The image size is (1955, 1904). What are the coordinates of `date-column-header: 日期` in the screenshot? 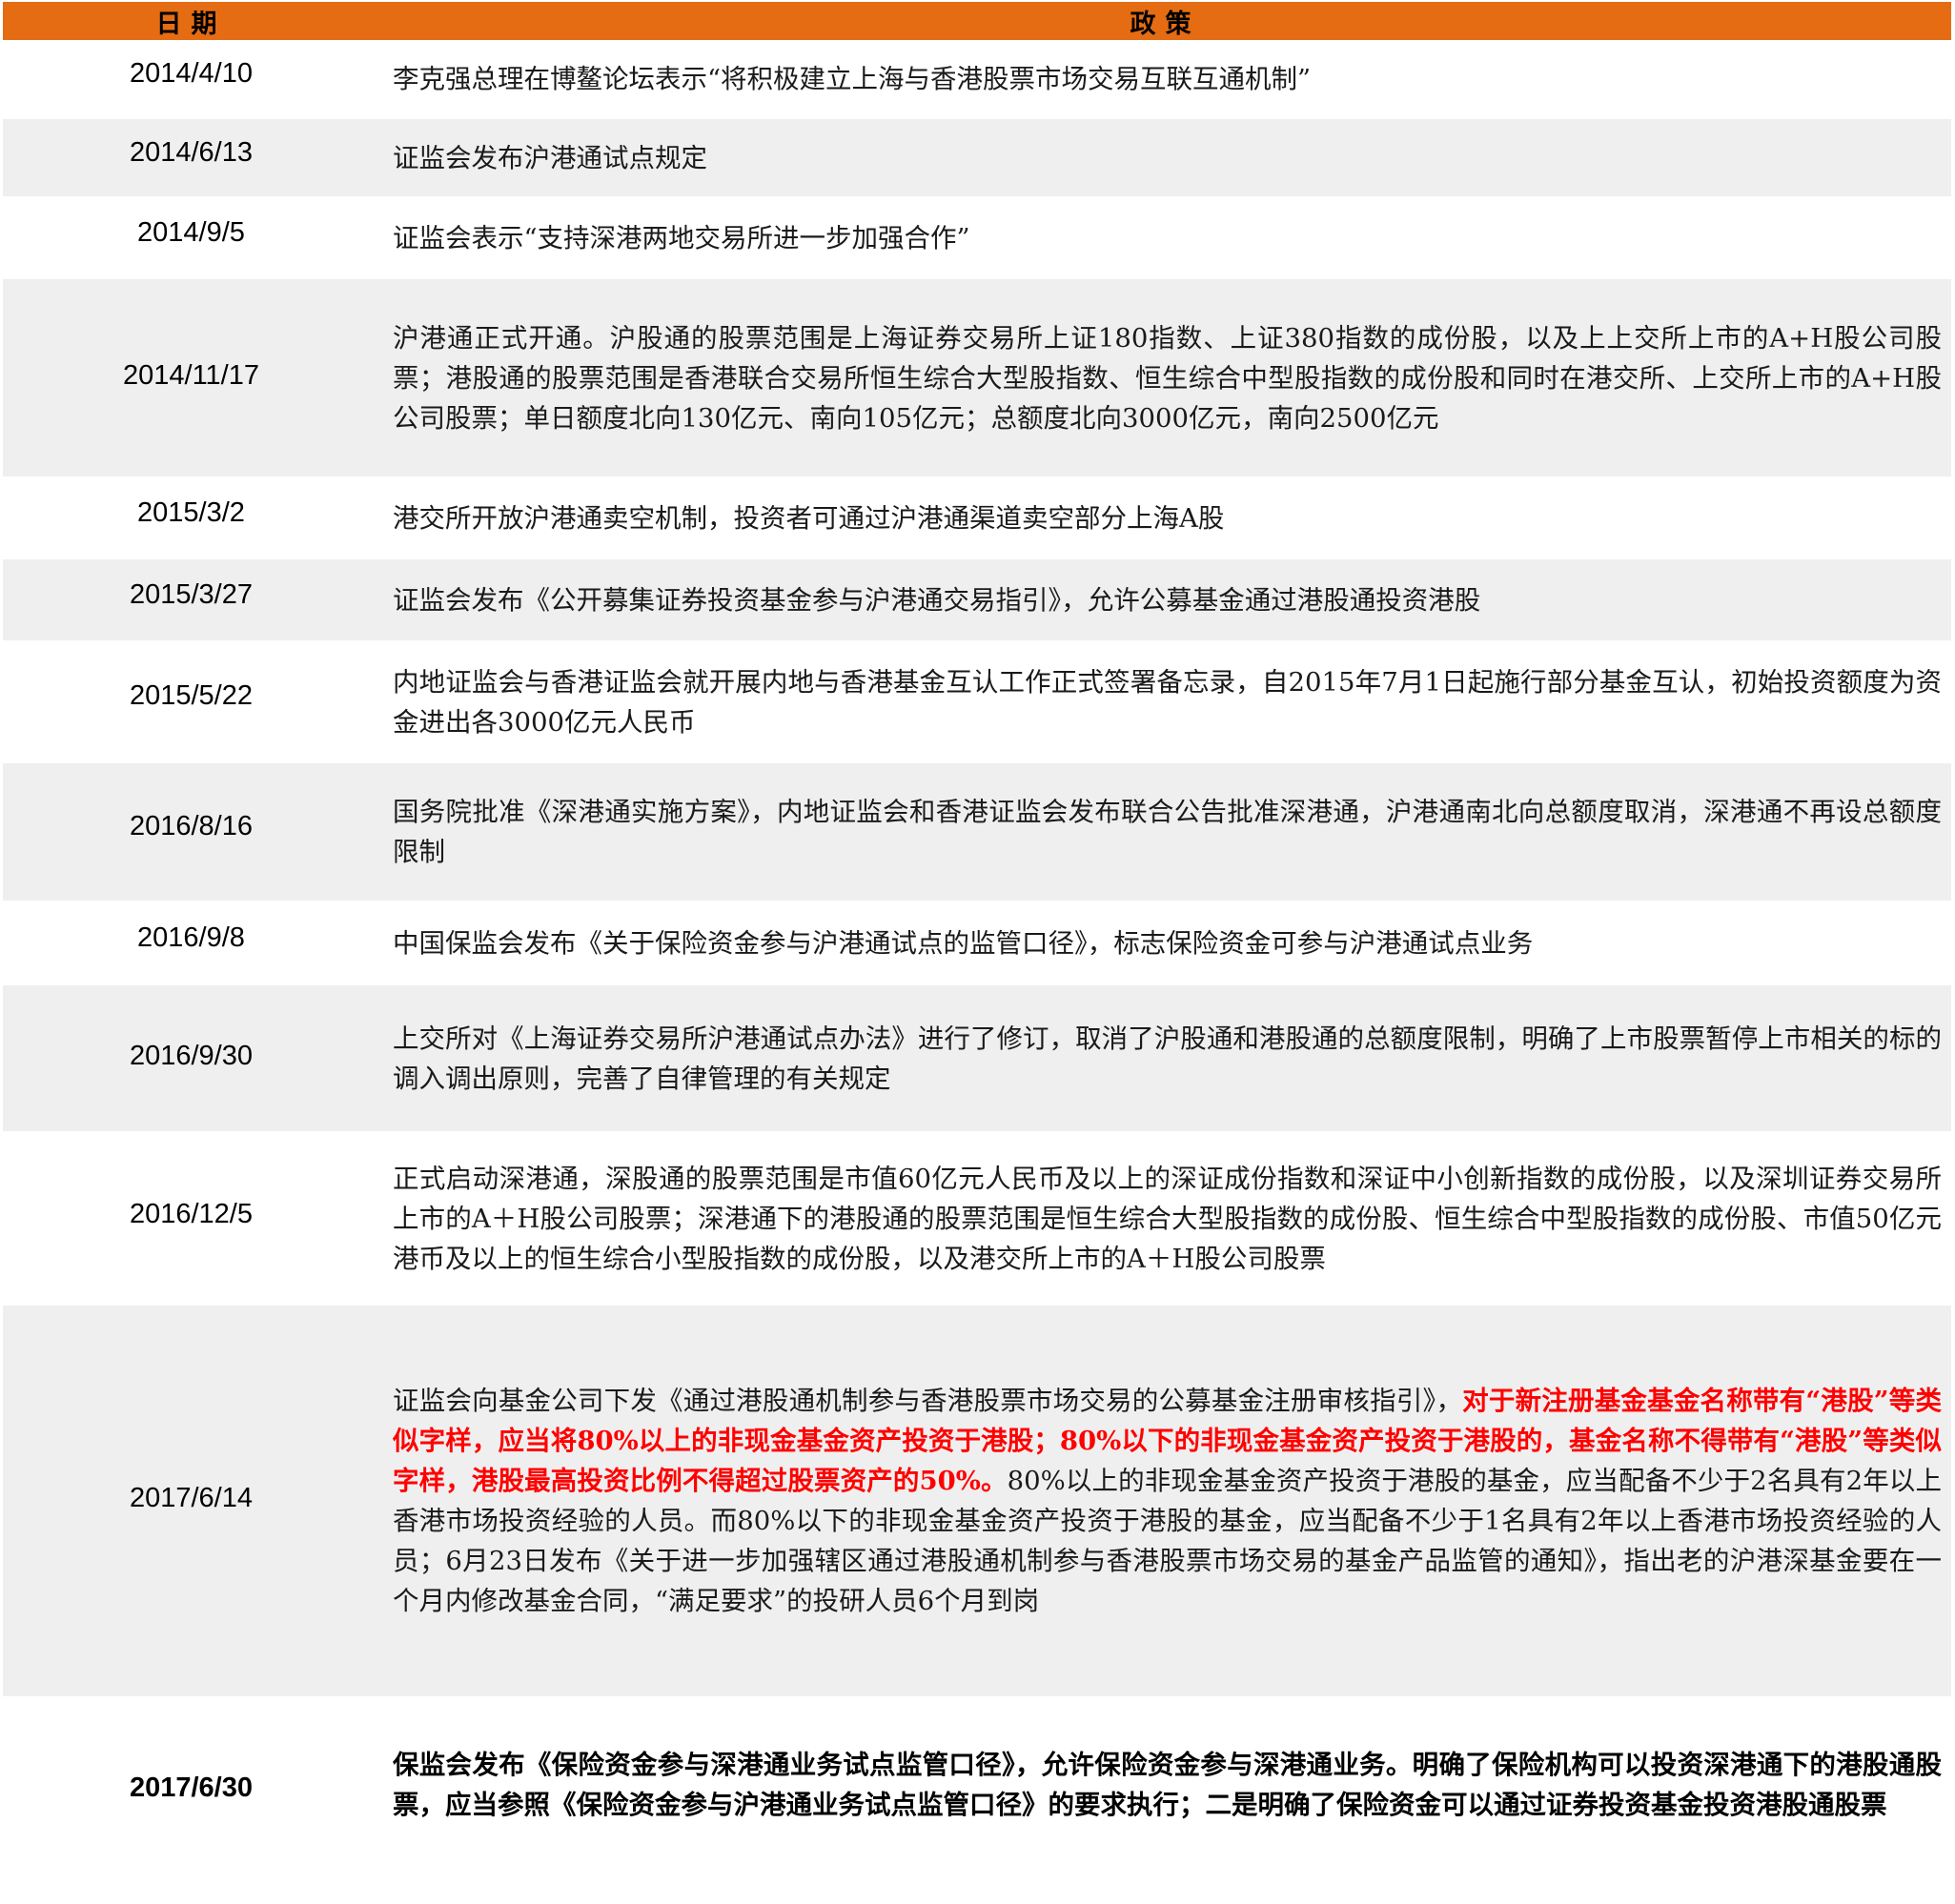 It's located at (191, 21).